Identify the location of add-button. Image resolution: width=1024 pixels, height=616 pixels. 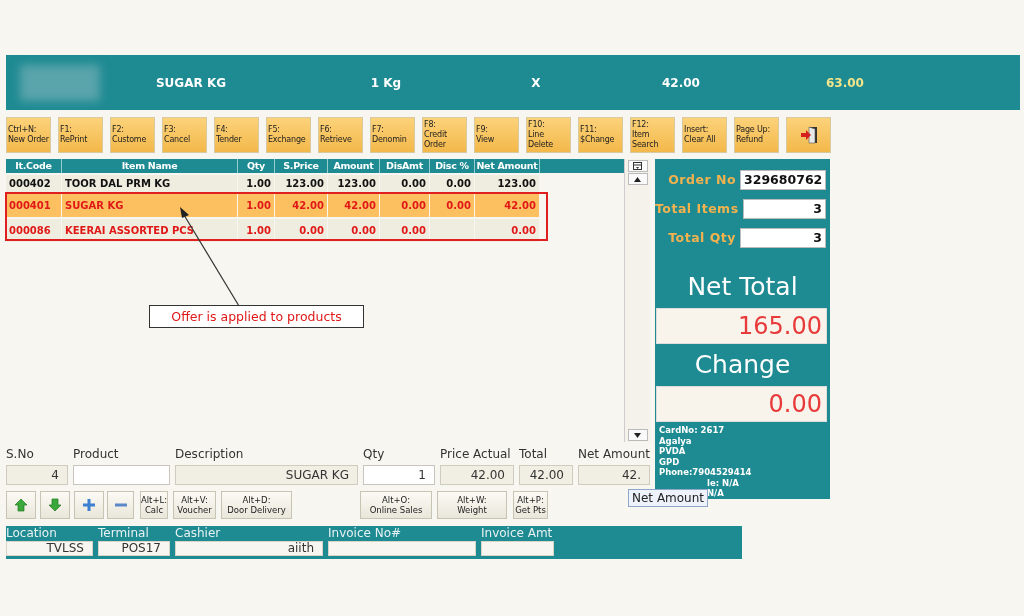
(89, 505).